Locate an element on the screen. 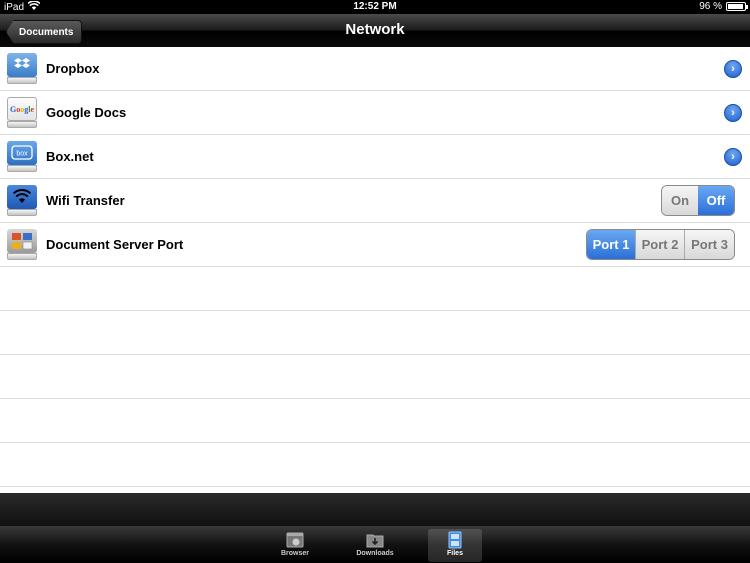 Image resolution: width=750 pixels, height=563 pixels. battery-percent: 96 % is located at coordinates (710, 6).